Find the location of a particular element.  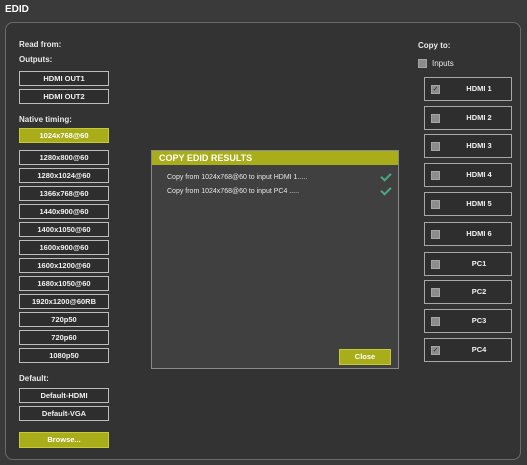

copy-target-hdmi-3: HDMI 3 is located at coordinates (468, 146).